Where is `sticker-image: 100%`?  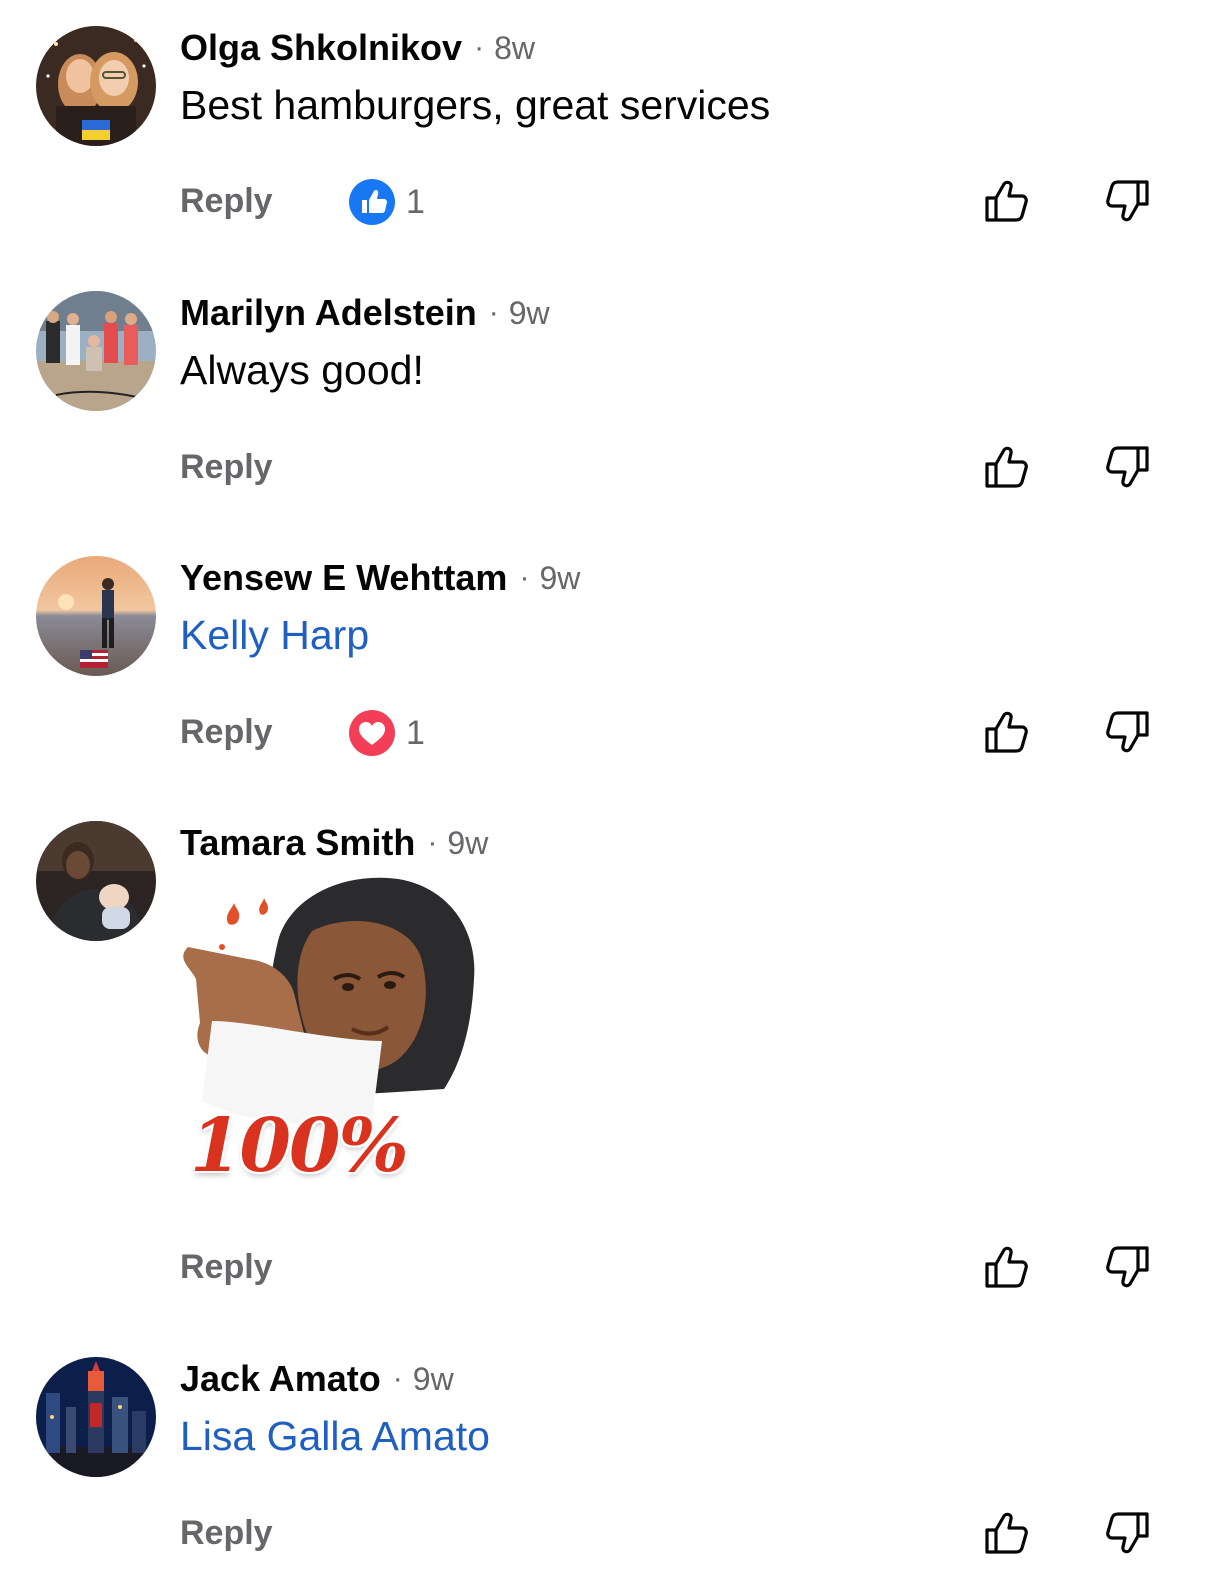
sticker-image: 100% is located at coordinates (341, 1026).